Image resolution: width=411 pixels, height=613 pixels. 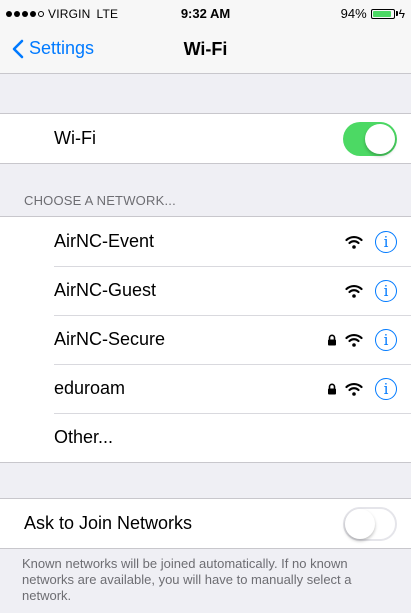 What do you see at coordinates (75, 138) in the screenshot?
I see `wifi-label: Wi-Fi` at bounding box center [75, 138].